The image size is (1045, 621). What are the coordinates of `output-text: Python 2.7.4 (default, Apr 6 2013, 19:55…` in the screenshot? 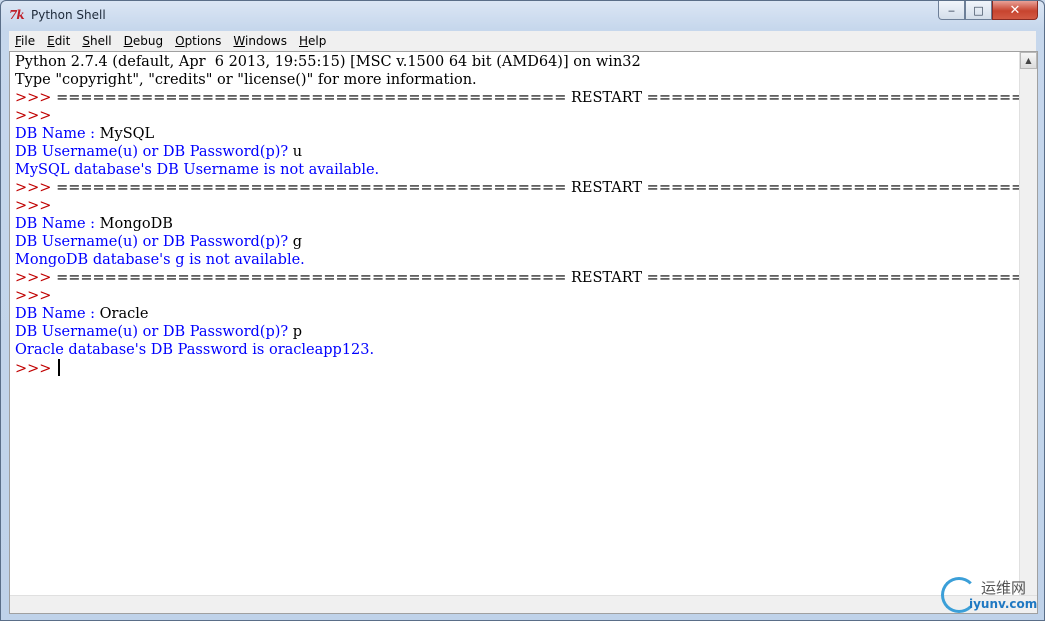 It's located at (328, 62).